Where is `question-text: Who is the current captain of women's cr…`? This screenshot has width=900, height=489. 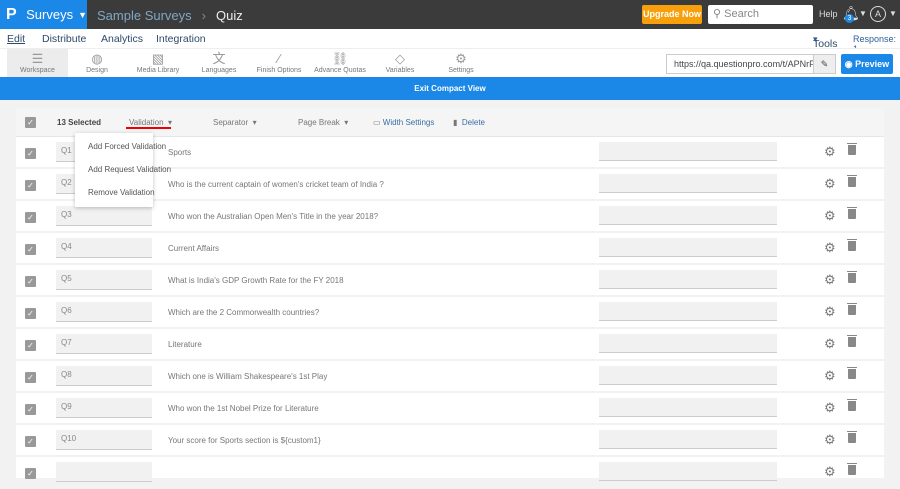 question-text: Who is the current captain of women's cr… is located at coordinates (276, 184).